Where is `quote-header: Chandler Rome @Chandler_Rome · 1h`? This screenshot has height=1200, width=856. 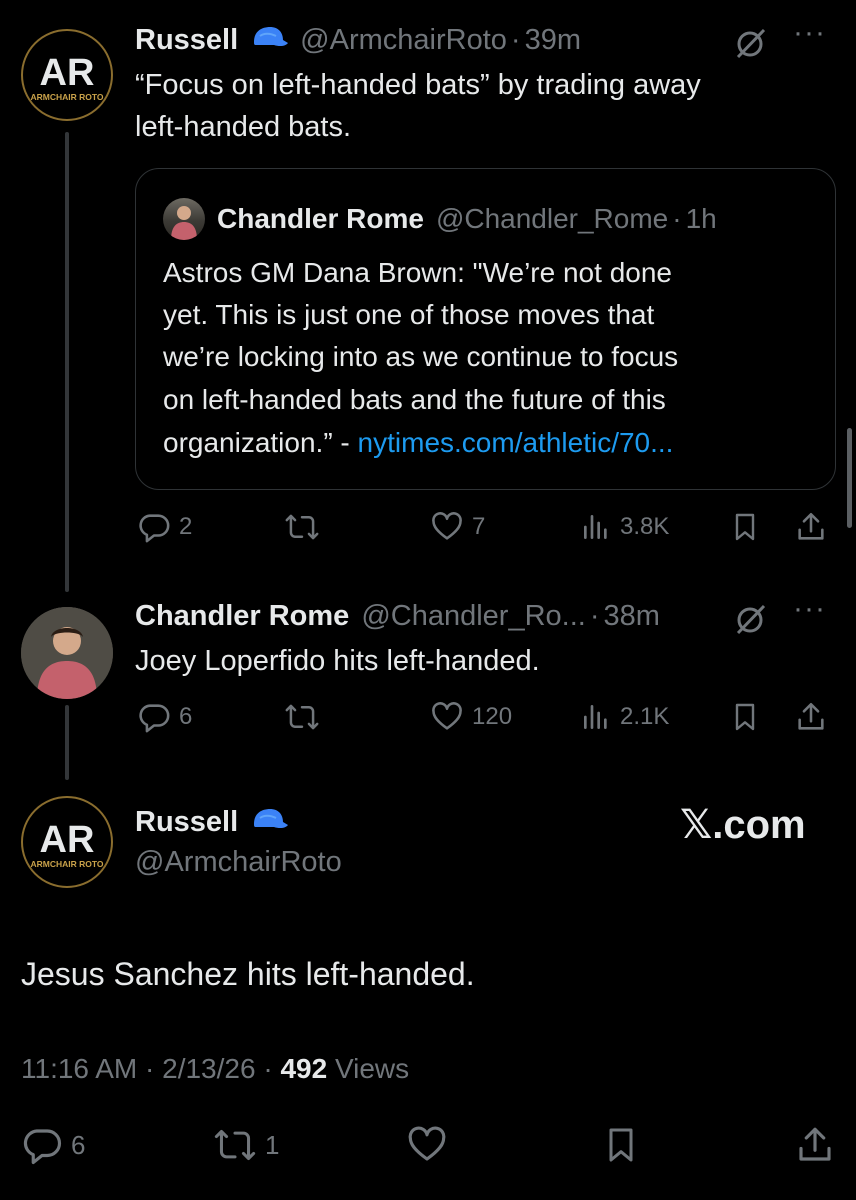
quote-header: Chandler Rome @Chandler_Rome · 1h is located at coordinates (467, 219).